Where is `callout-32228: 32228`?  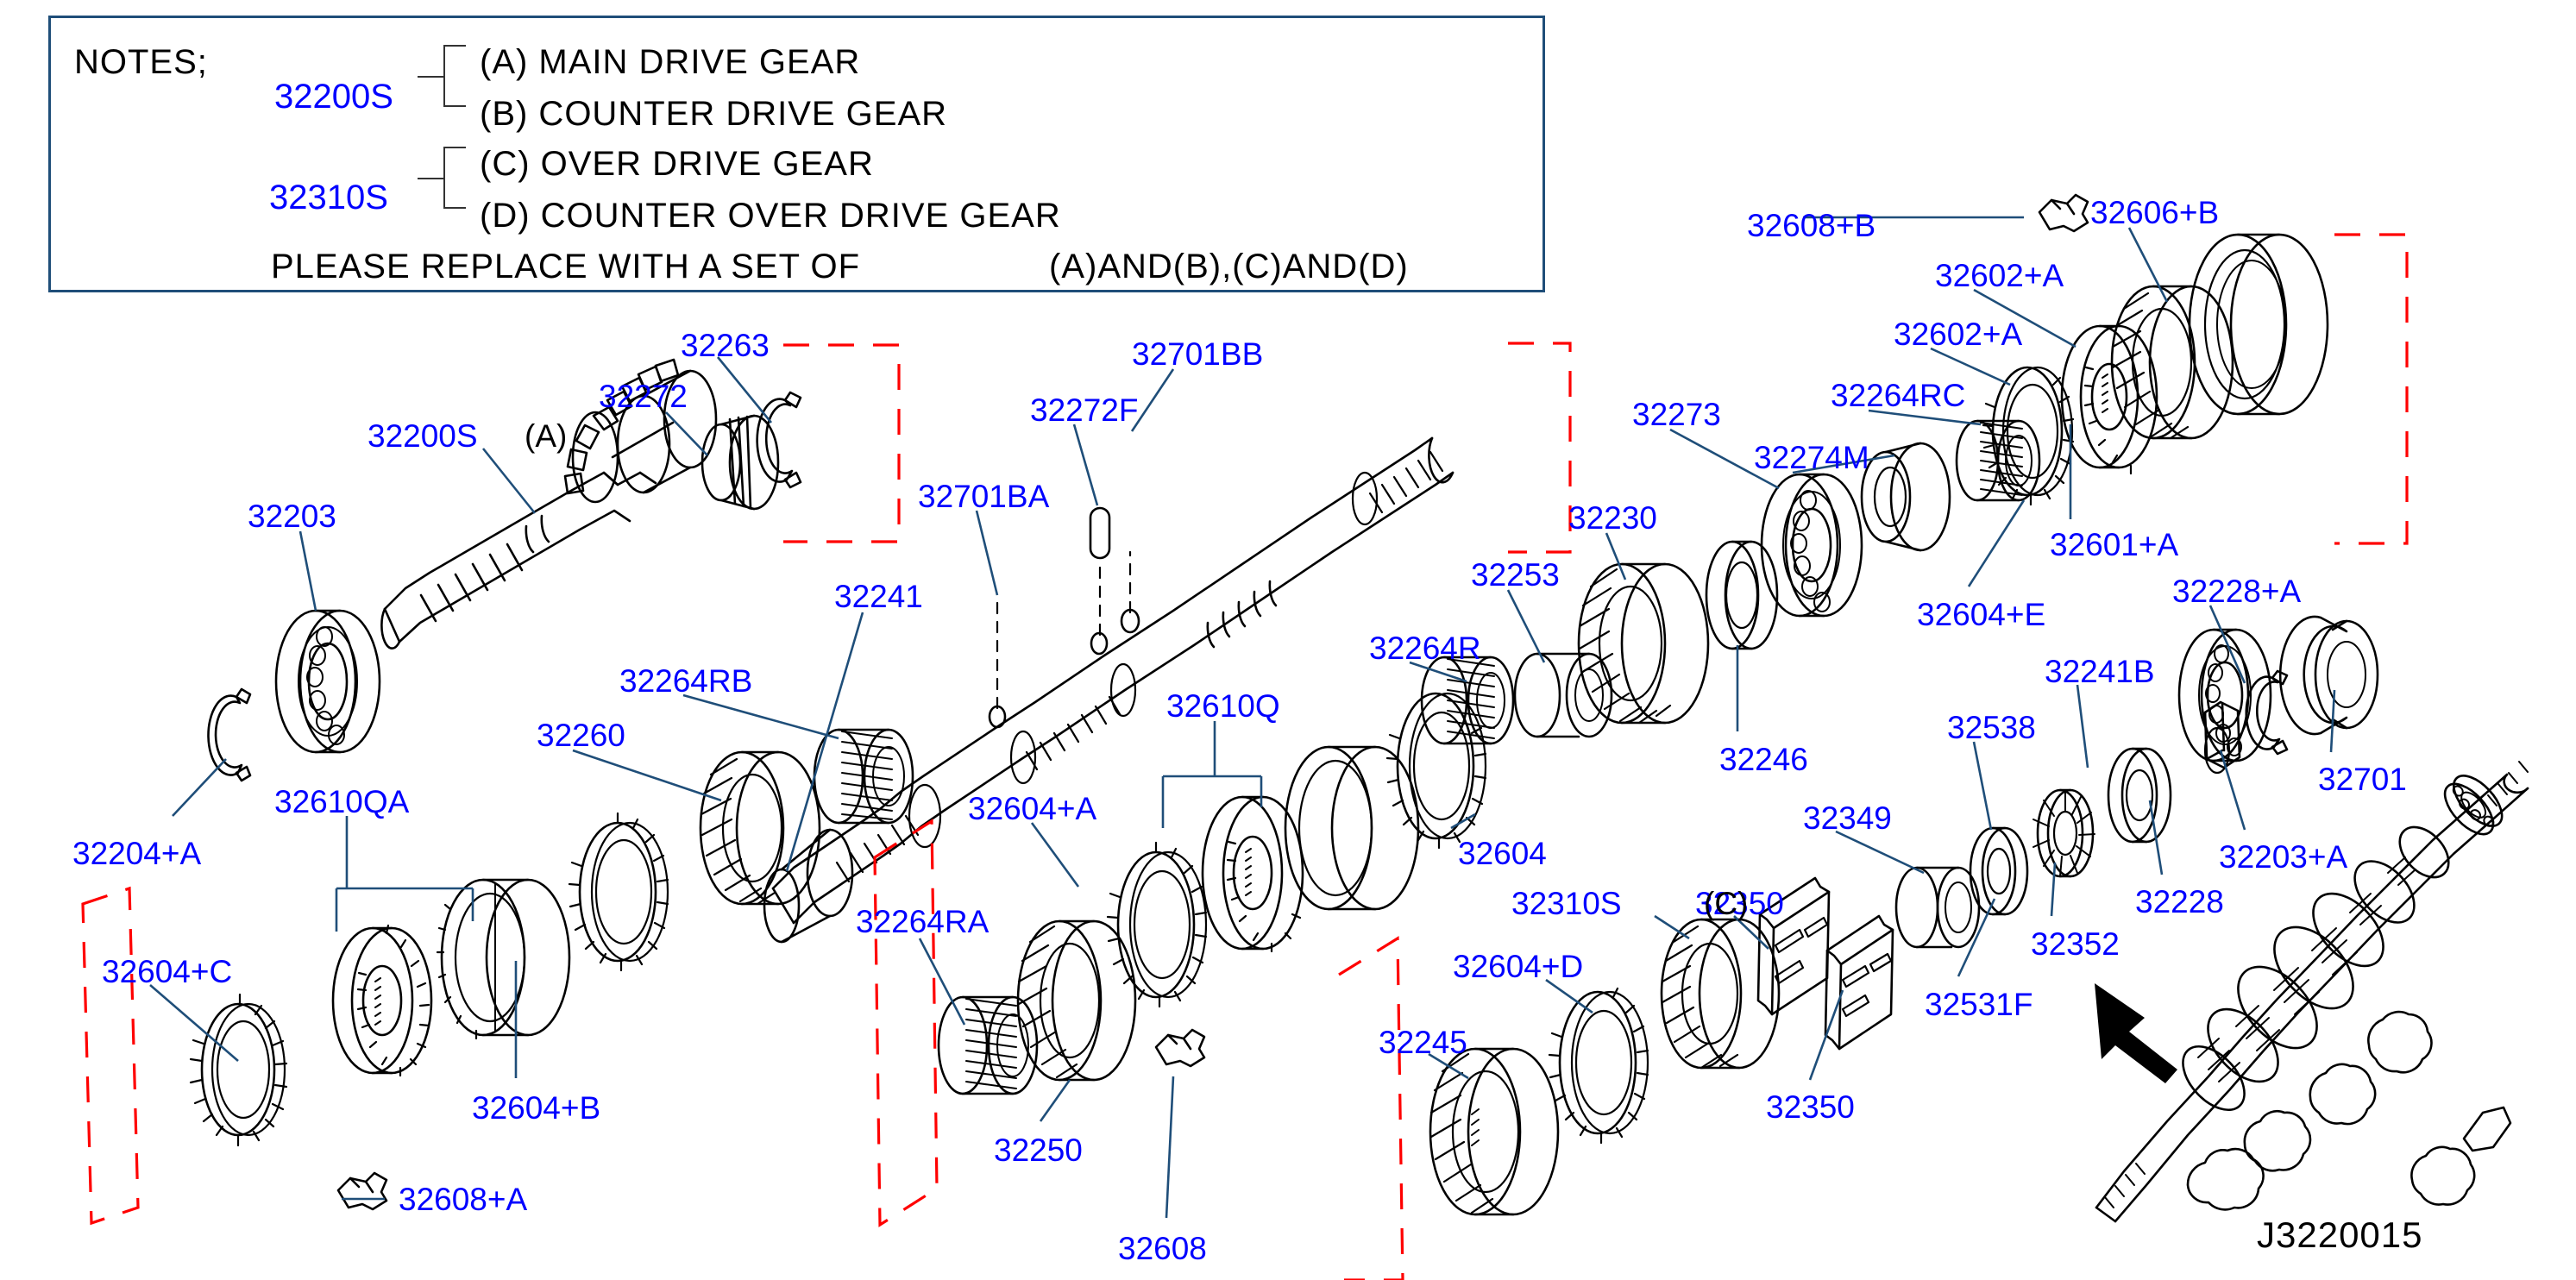 callout-32228: 32228 is located at coordinates (2179, 902).